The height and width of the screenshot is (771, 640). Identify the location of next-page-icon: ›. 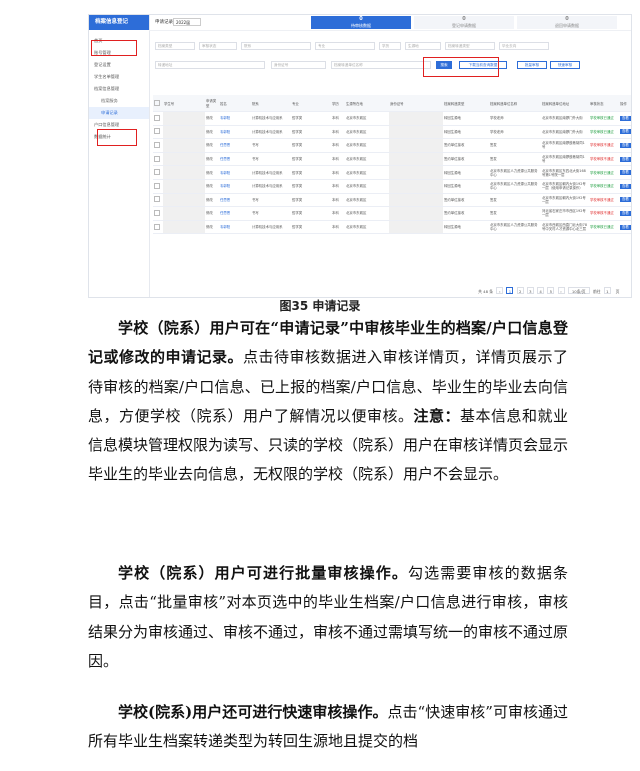
(561, 290).